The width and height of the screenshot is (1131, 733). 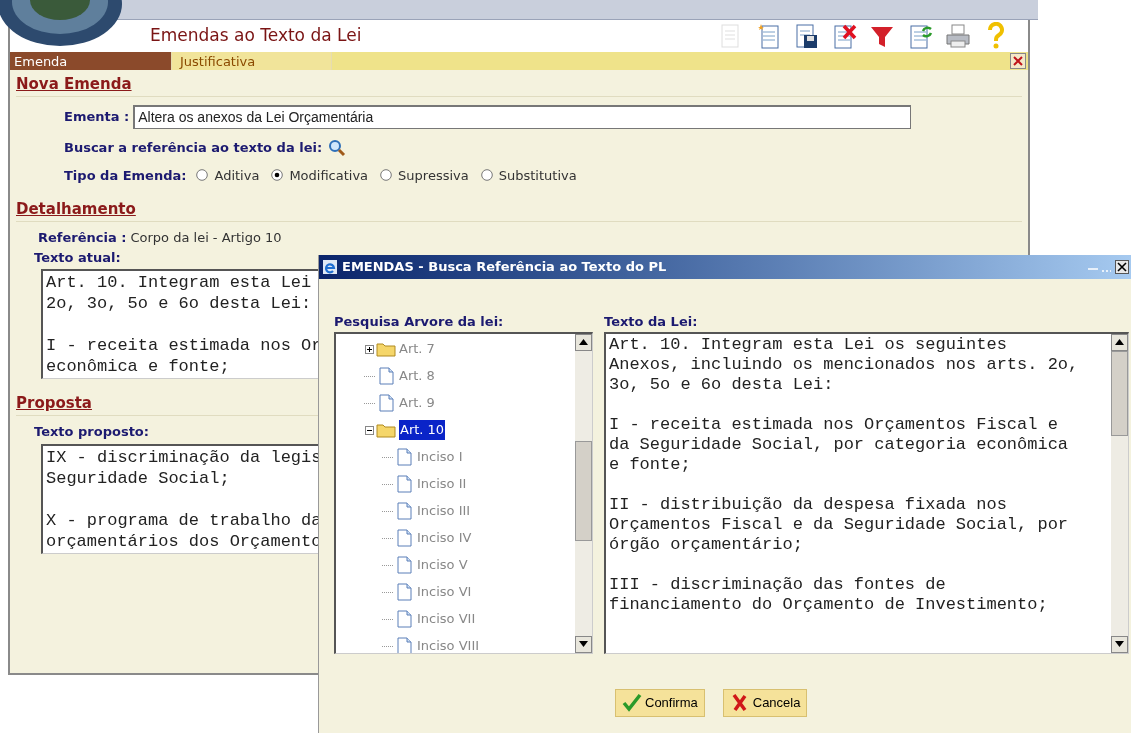 What do you see at coordinates (97, 117) in the screenshot?
I see `field-label: Ementa :` at bounding box center [97, 117].